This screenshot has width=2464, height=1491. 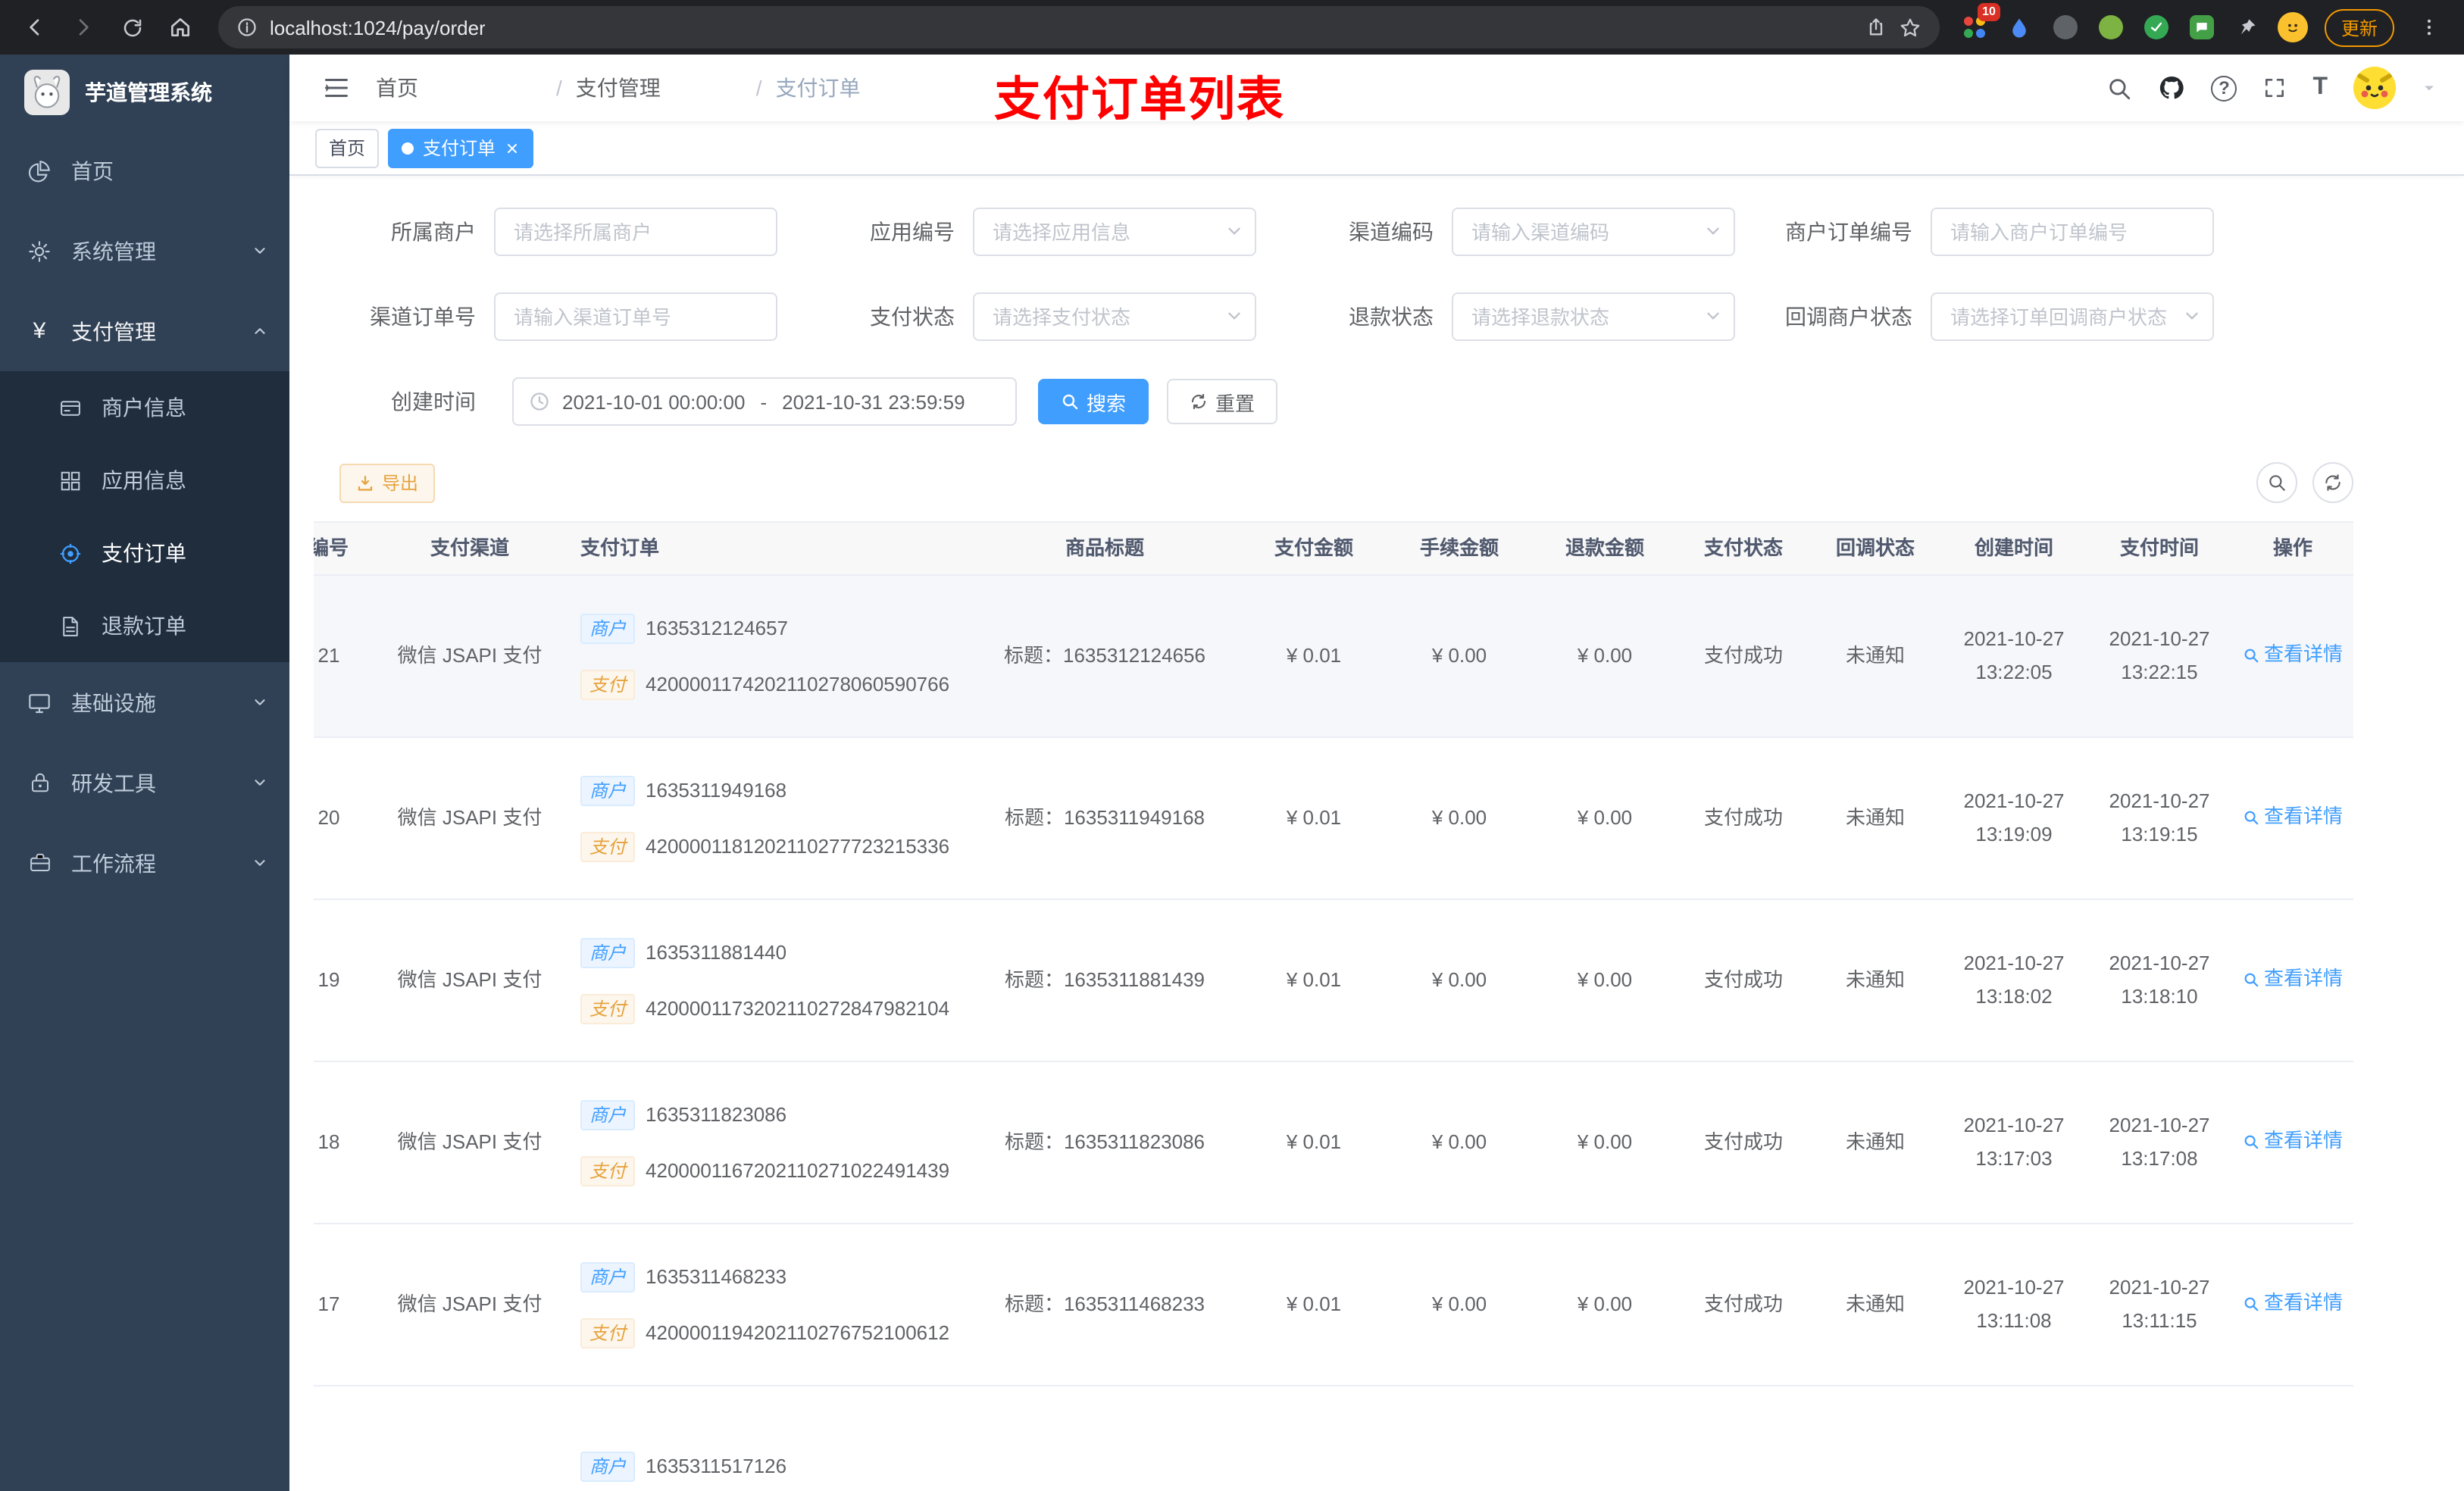 What do you see at coordinates (83, 27) in the screenshot?
I see `forward-button` at bounding box center [83, 27].